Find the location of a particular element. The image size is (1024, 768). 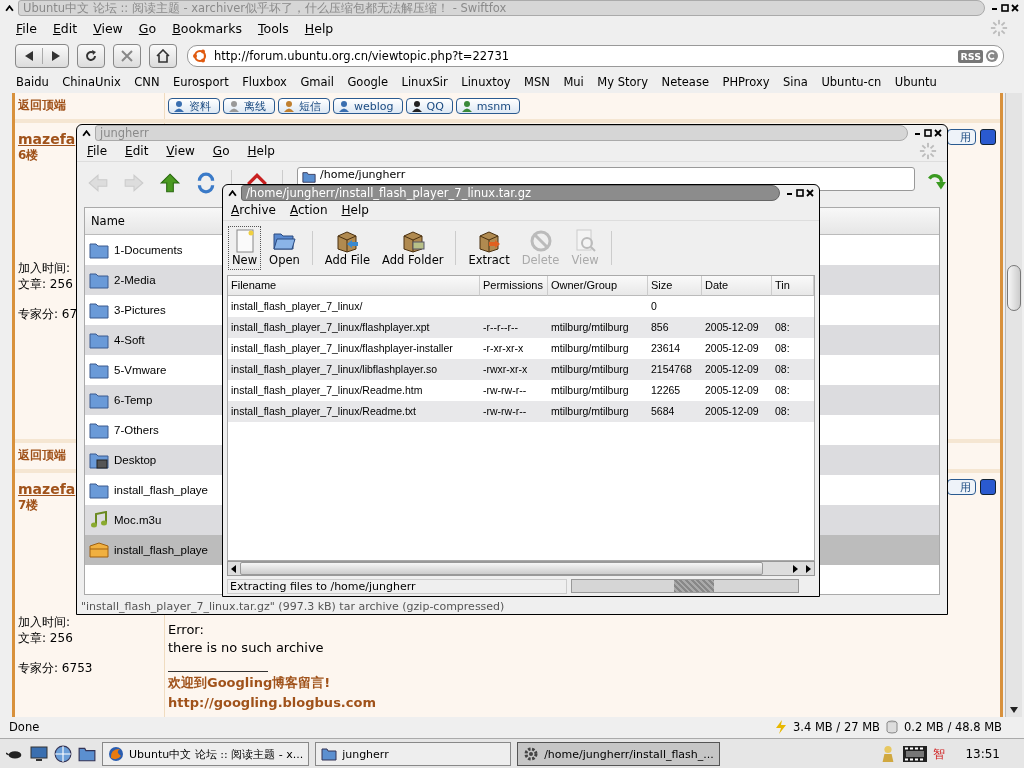

window-title: Ubuntu中文 论坛 :: 阅读主题 - xarchiver似乎坏了，什么压缩包都无法解压缩！ - Swiftfox is located at coordinates (501, 8).